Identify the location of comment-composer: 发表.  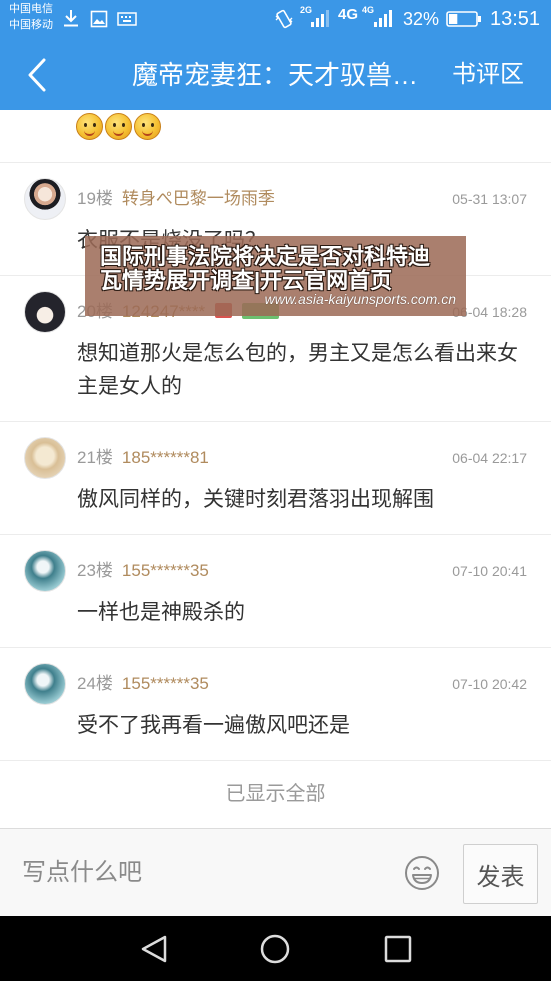
(275, 872).